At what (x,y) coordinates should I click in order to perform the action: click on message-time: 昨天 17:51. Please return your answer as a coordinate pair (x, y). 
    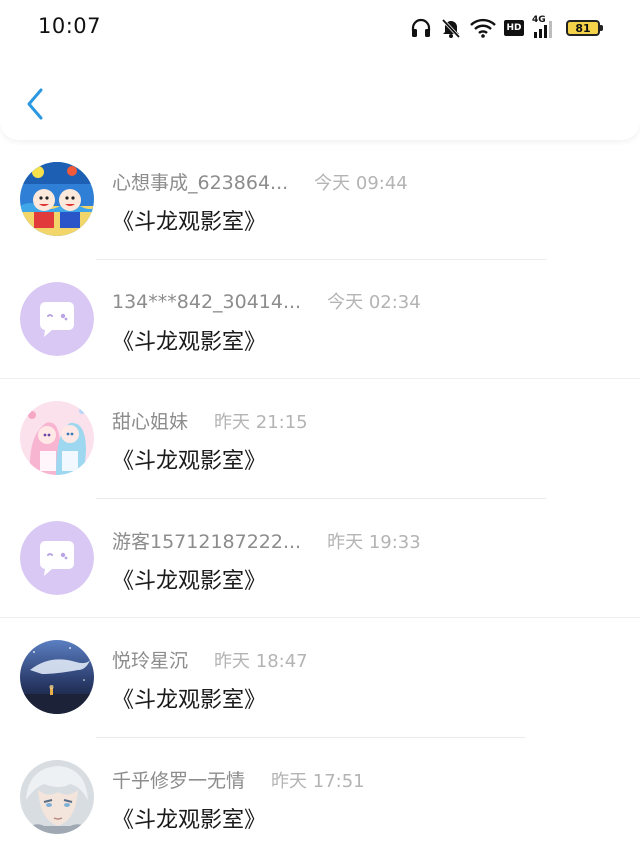
    Looking at the image, I should click on (318, 781).